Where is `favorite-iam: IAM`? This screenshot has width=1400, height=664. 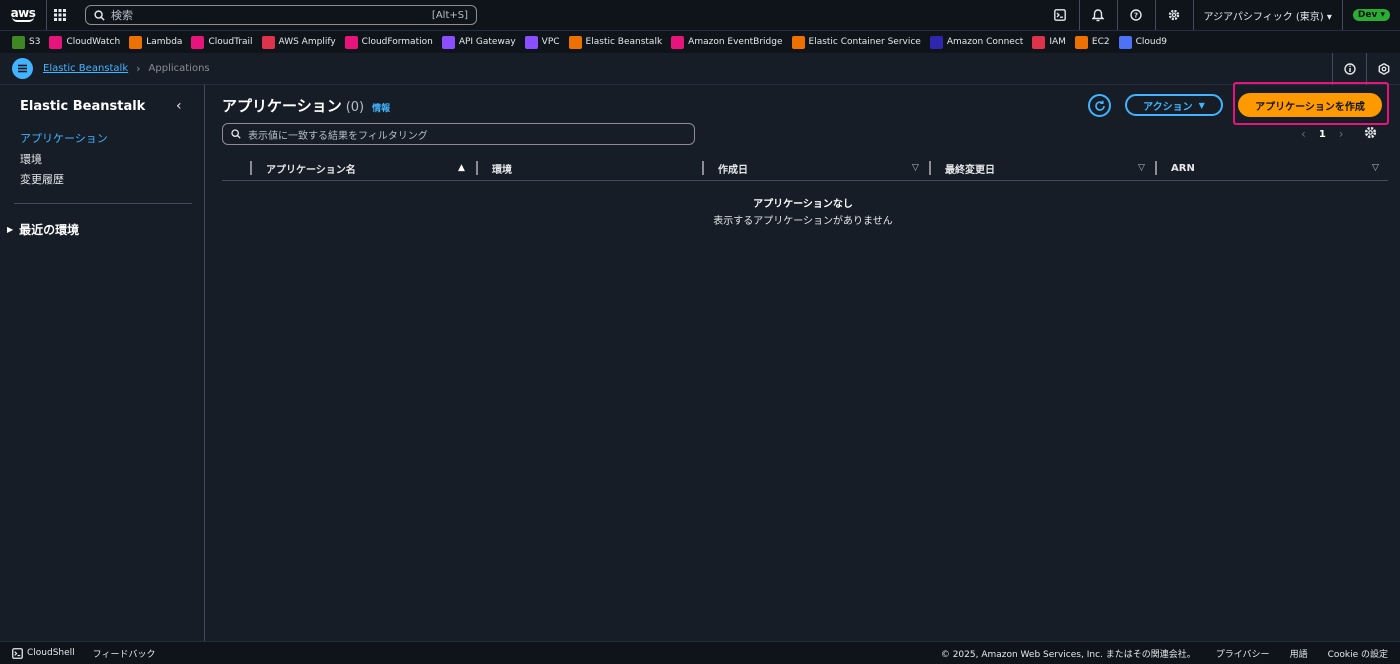 favorite-iam: IAM is located at coordinates (1049, 42).